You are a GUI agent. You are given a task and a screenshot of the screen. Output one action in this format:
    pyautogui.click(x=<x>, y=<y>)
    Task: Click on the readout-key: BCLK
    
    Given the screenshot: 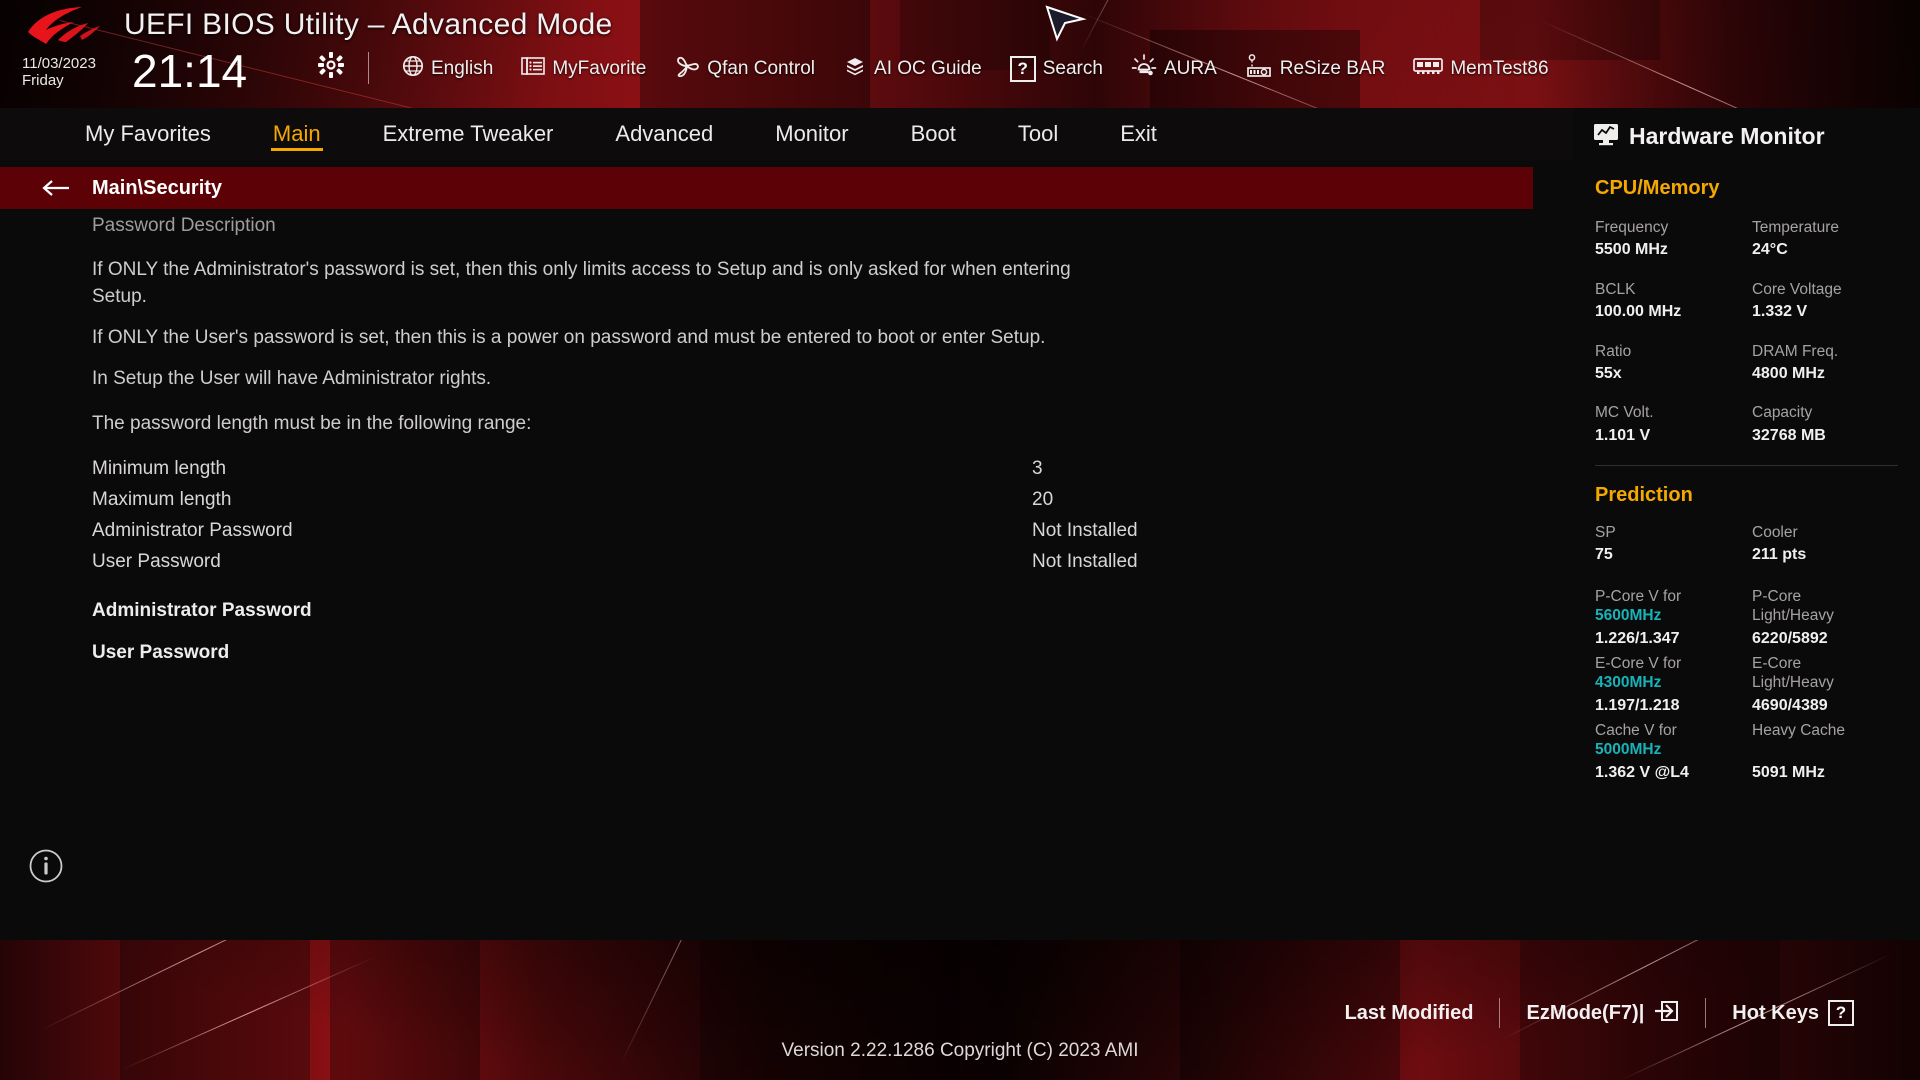 What is the action you would take?
    pyautogui.click(x=1615, y=289)
    